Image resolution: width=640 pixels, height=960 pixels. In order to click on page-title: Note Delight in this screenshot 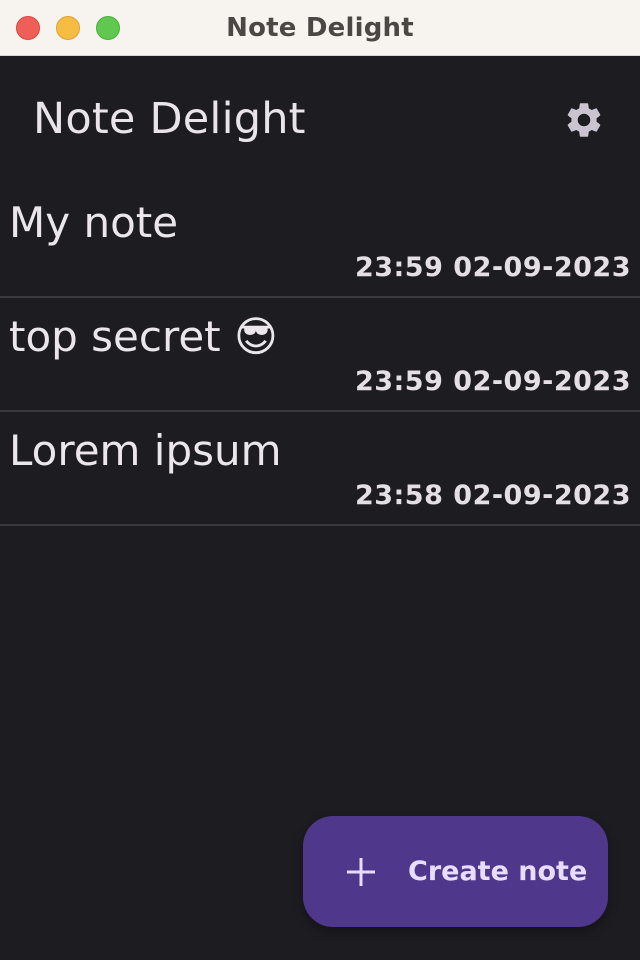, I will do `click(169, 119)`.